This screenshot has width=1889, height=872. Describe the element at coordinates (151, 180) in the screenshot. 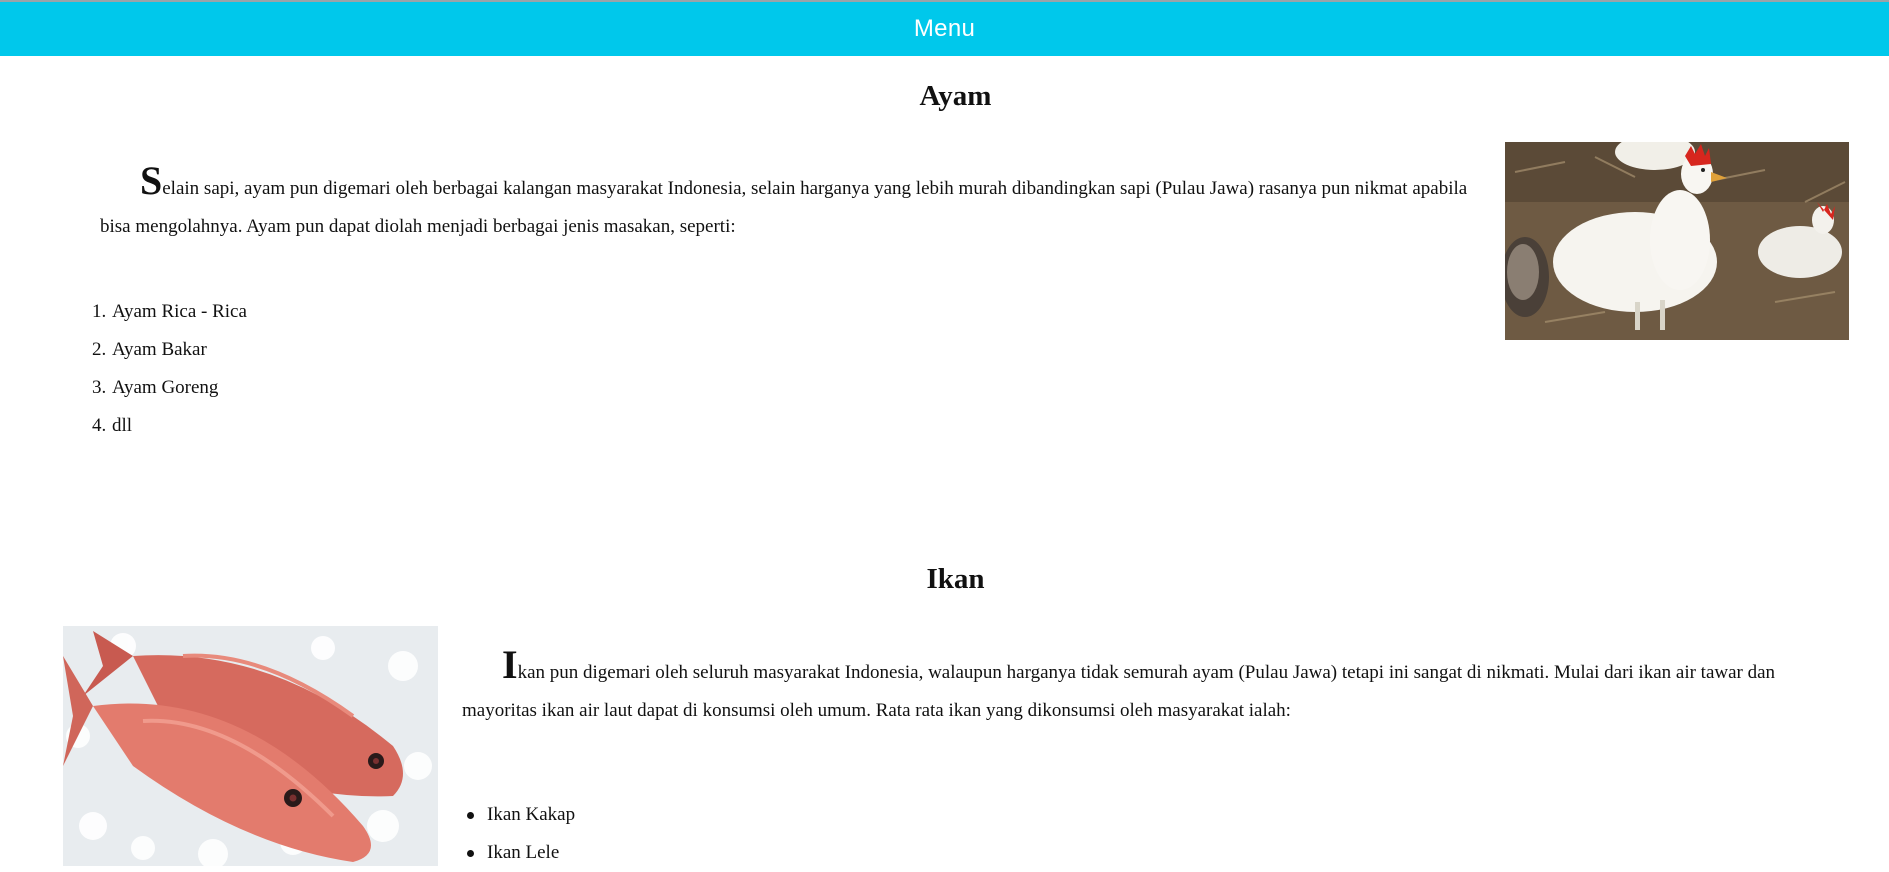

I see `dropcap-letter: S` at that location.